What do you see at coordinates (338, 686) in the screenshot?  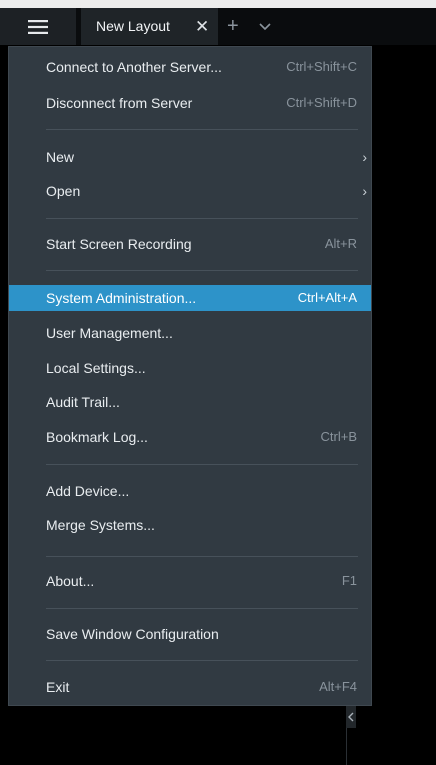 I see `menu-item-shortcut: Alt+F4` at bounding box center [338, 686].